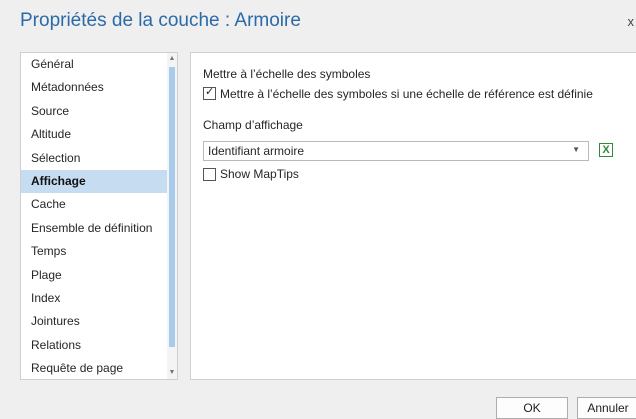  What do you see at coordinates (631, 21) in the screenshot?
I see `close-icon: x` at bounding box center [631, 21].